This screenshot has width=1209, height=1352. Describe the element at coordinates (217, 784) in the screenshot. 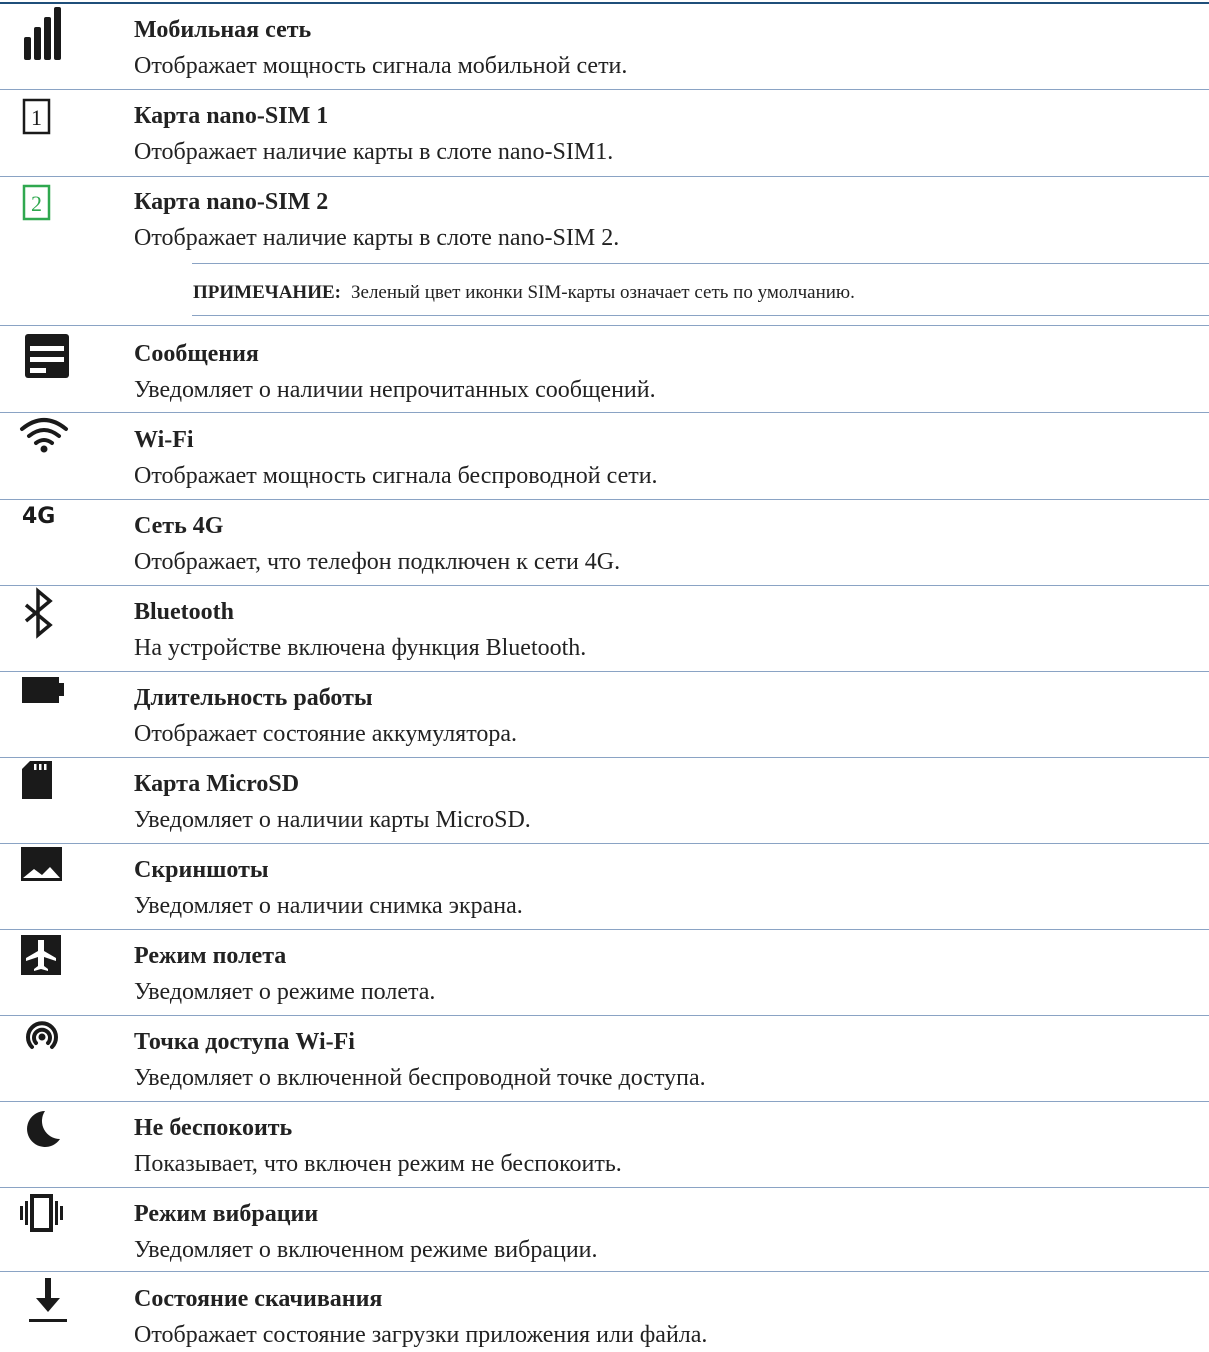

I see `item-title: Карта MicroSD` at that location.